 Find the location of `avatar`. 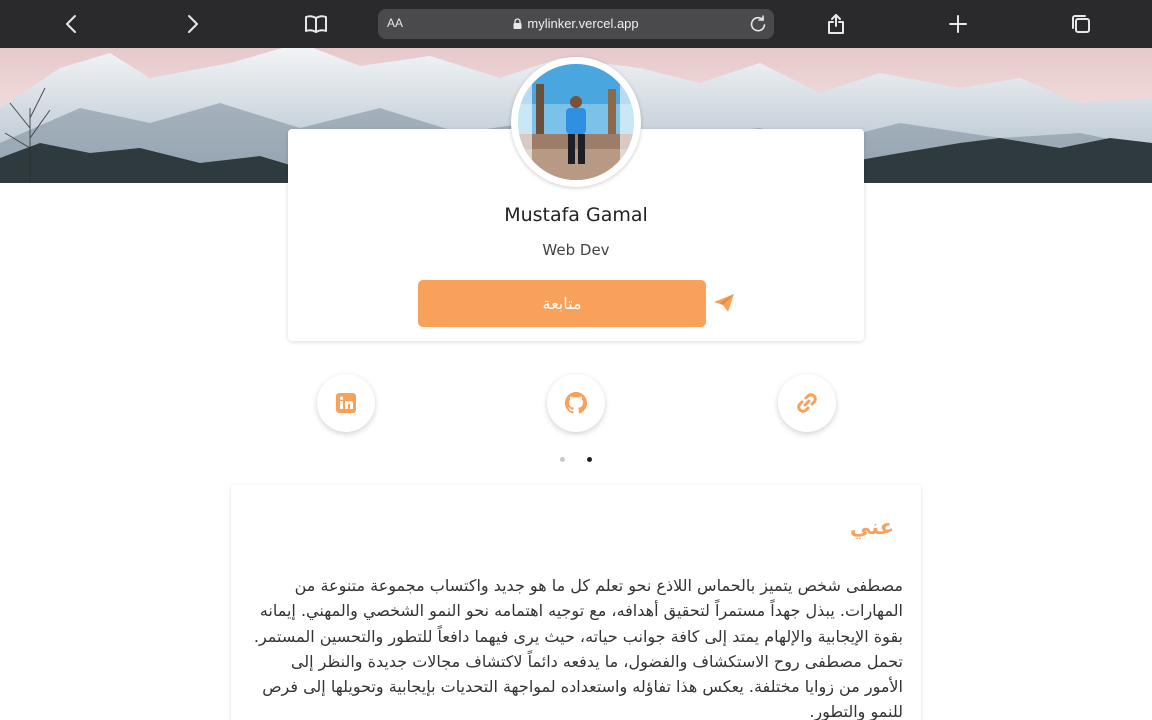

avatar is located at coordinates (576, 122).